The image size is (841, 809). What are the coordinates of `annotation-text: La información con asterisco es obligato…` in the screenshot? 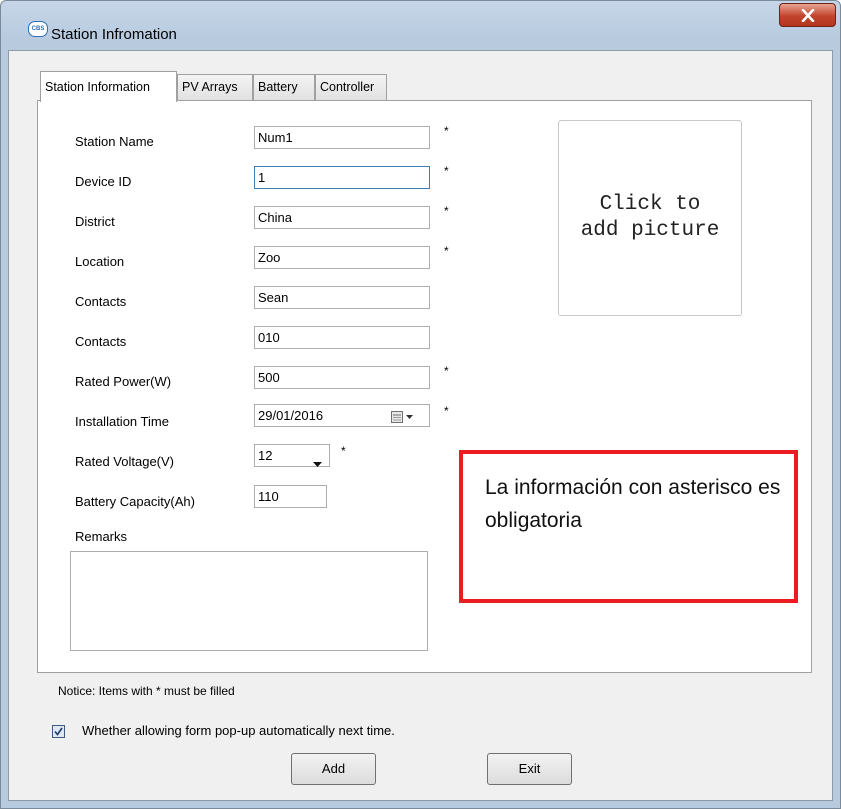 It's located at (633, 504).